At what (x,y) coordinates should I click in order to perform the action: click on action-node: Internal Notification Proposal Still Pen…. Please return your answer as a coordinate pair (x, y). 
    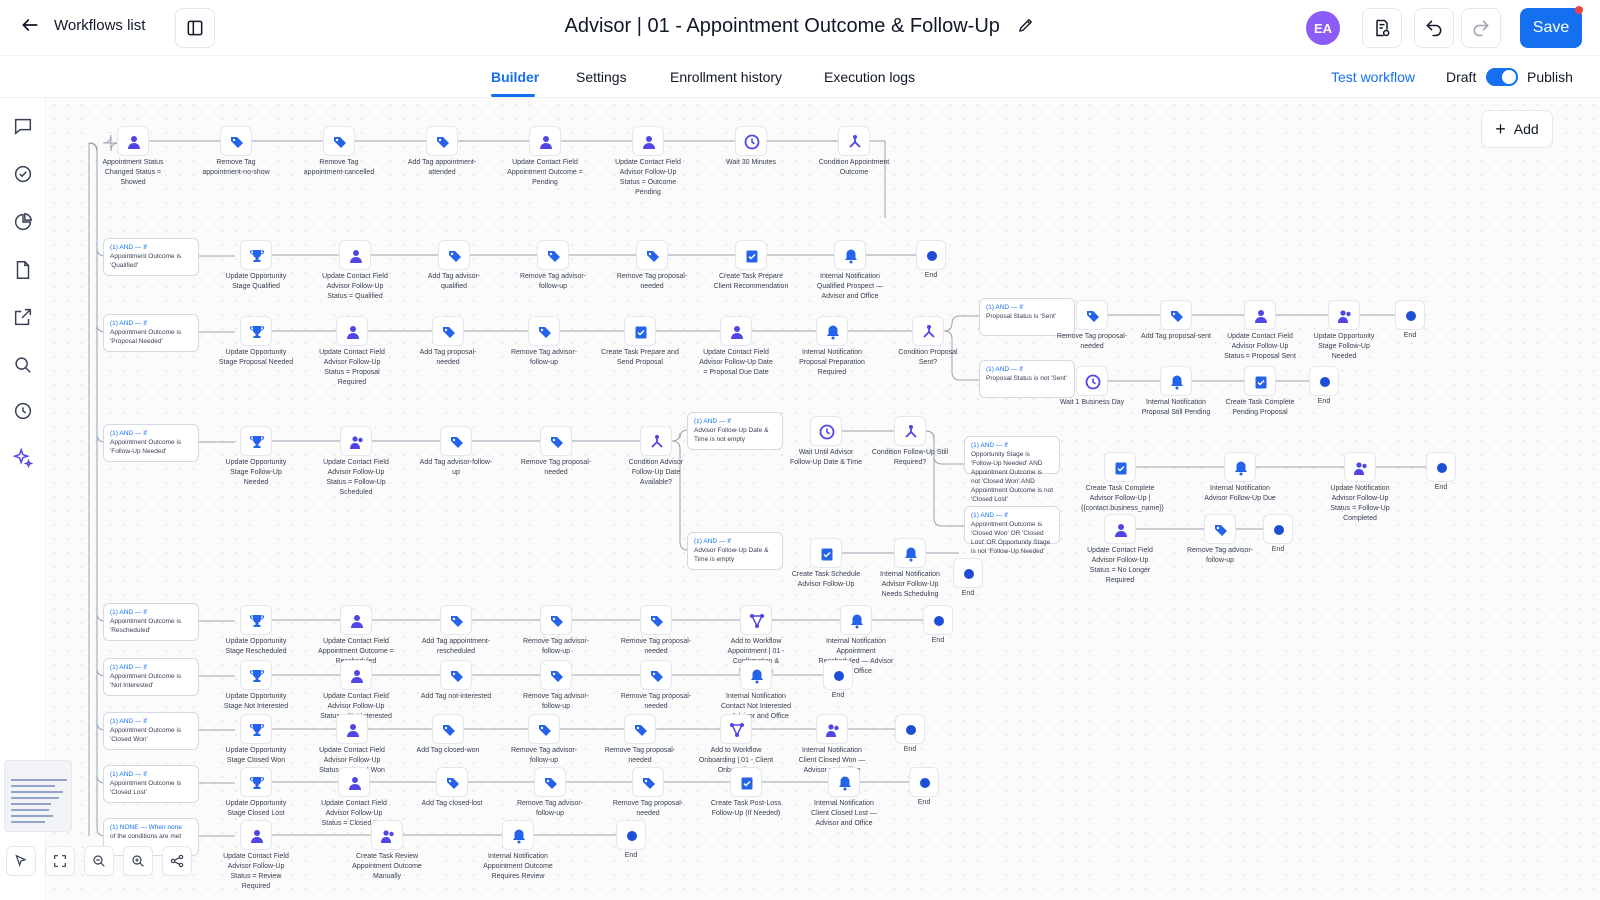
    Looking at the image, I should click on (1176, 392).